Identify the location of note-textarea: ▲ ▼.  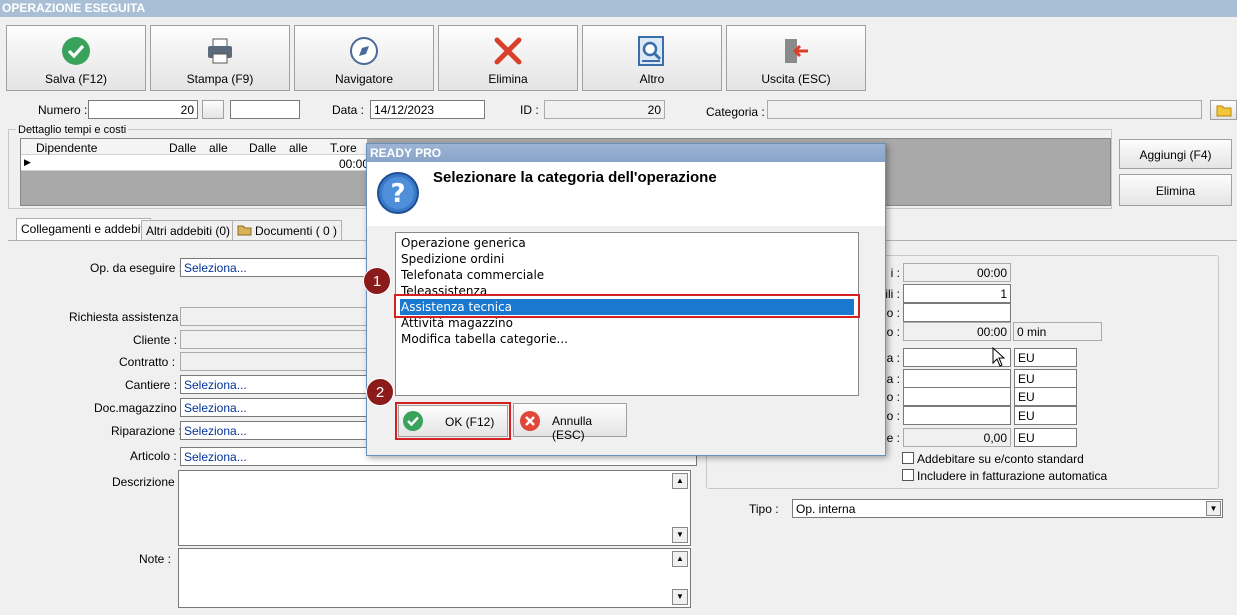
(434, 578).